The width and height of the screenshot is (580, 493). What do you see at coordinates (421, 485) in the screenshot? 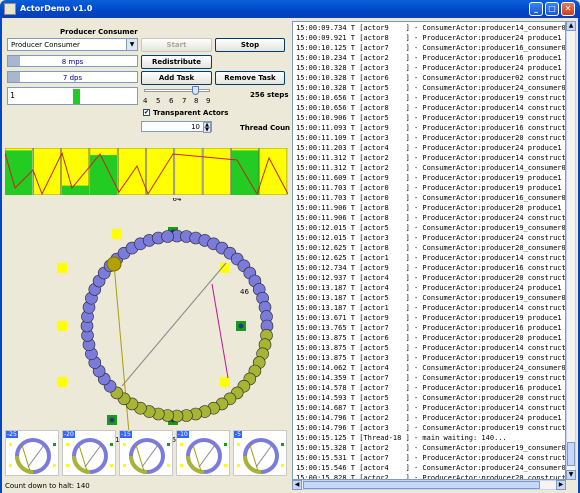
I see `horizontal-scroll-thumb` at bounding box center [421, 485].